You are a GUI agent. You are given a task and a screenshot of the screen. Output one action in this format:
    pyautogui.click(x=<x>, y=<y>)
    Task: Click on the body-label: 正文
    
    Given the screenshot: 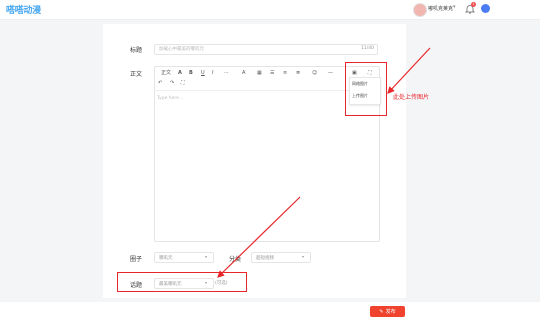 What is the action you would take?
    pyautogui.click(x=136, y=74)
    